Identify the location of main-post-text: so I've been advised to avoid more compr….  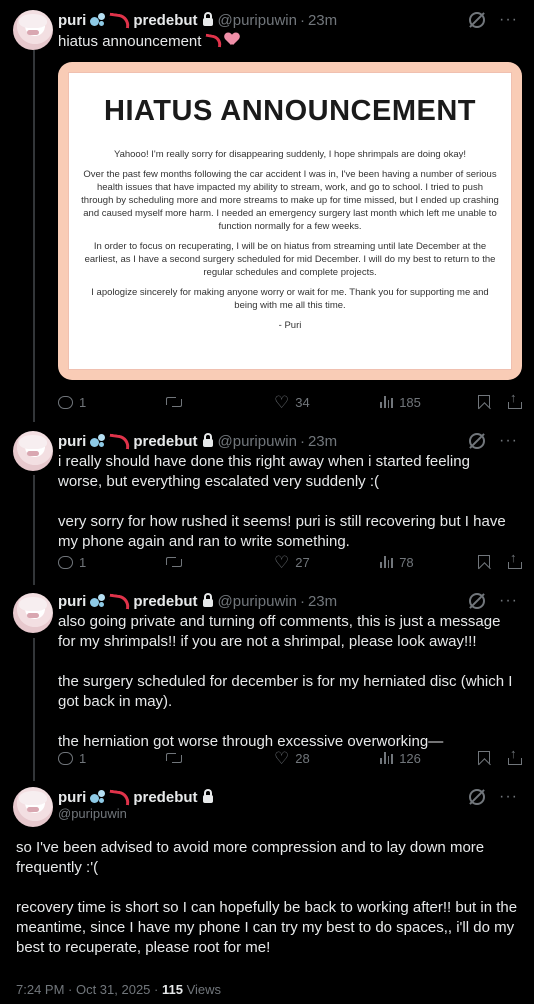
(267, 897).